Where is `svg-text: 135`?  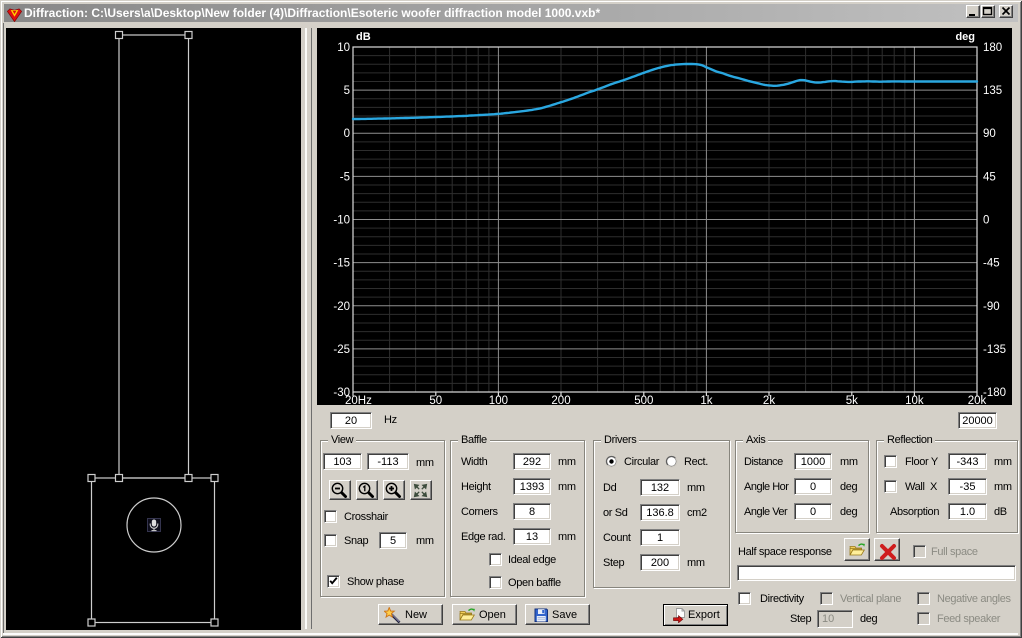
svg-text: 135 is located at coordinates (992, 91).